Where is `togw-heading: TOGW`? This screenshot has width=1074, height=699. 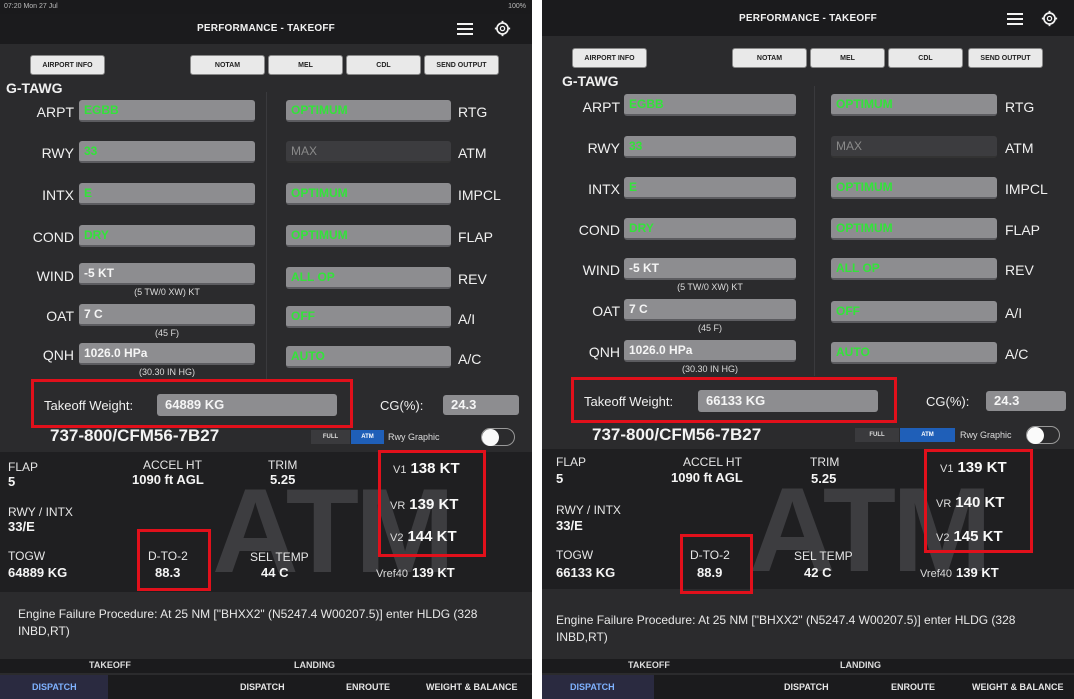
togw-heading: TOGW is located at coordinates (575, 555).